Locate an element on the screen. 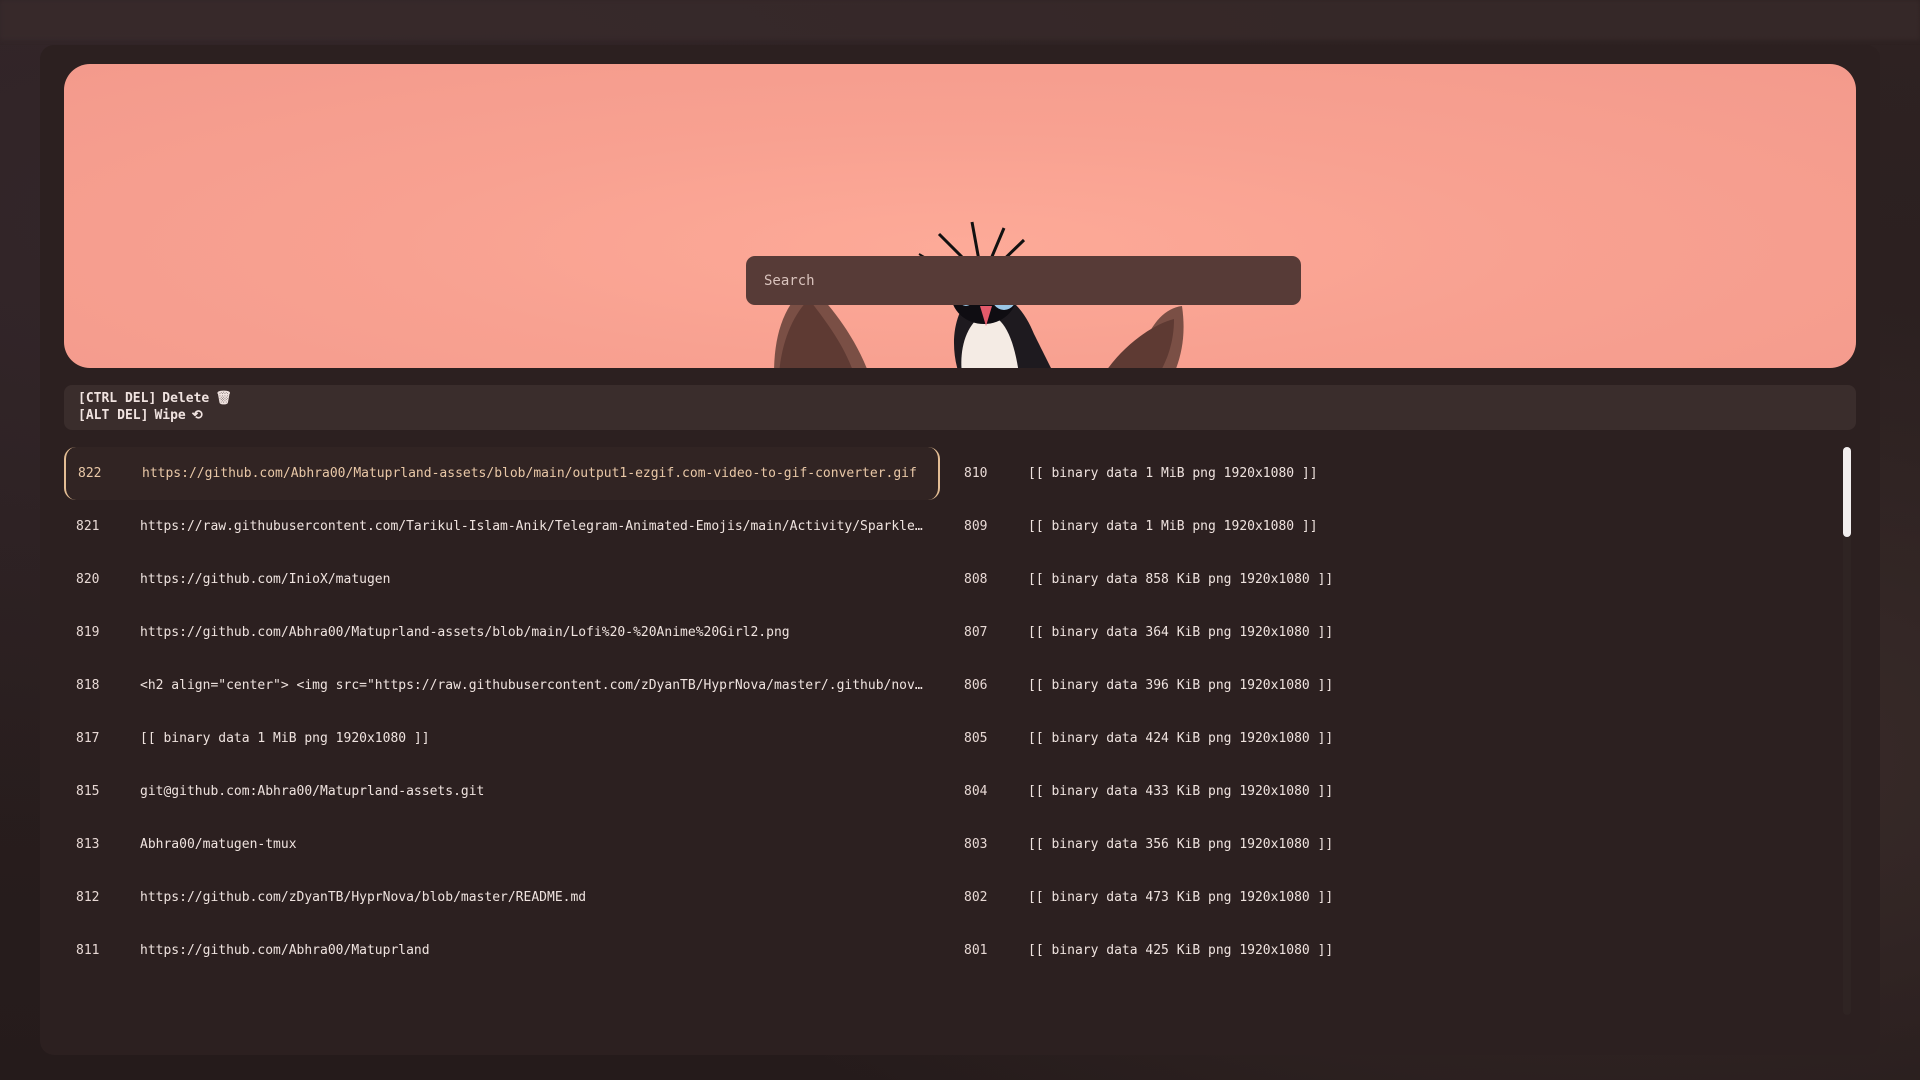 The height and width of the screenshot is (1080, 1920). entry-text: [[ binary data 473 KiB png 1920x1080 ]] is located at coordinates (1181, 897).